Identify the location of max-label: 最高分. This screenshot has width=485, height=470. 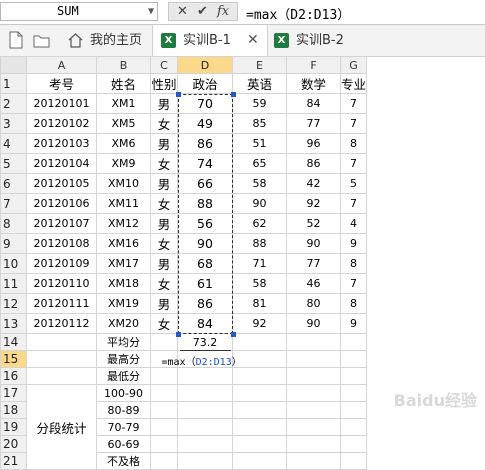
(123, 359).